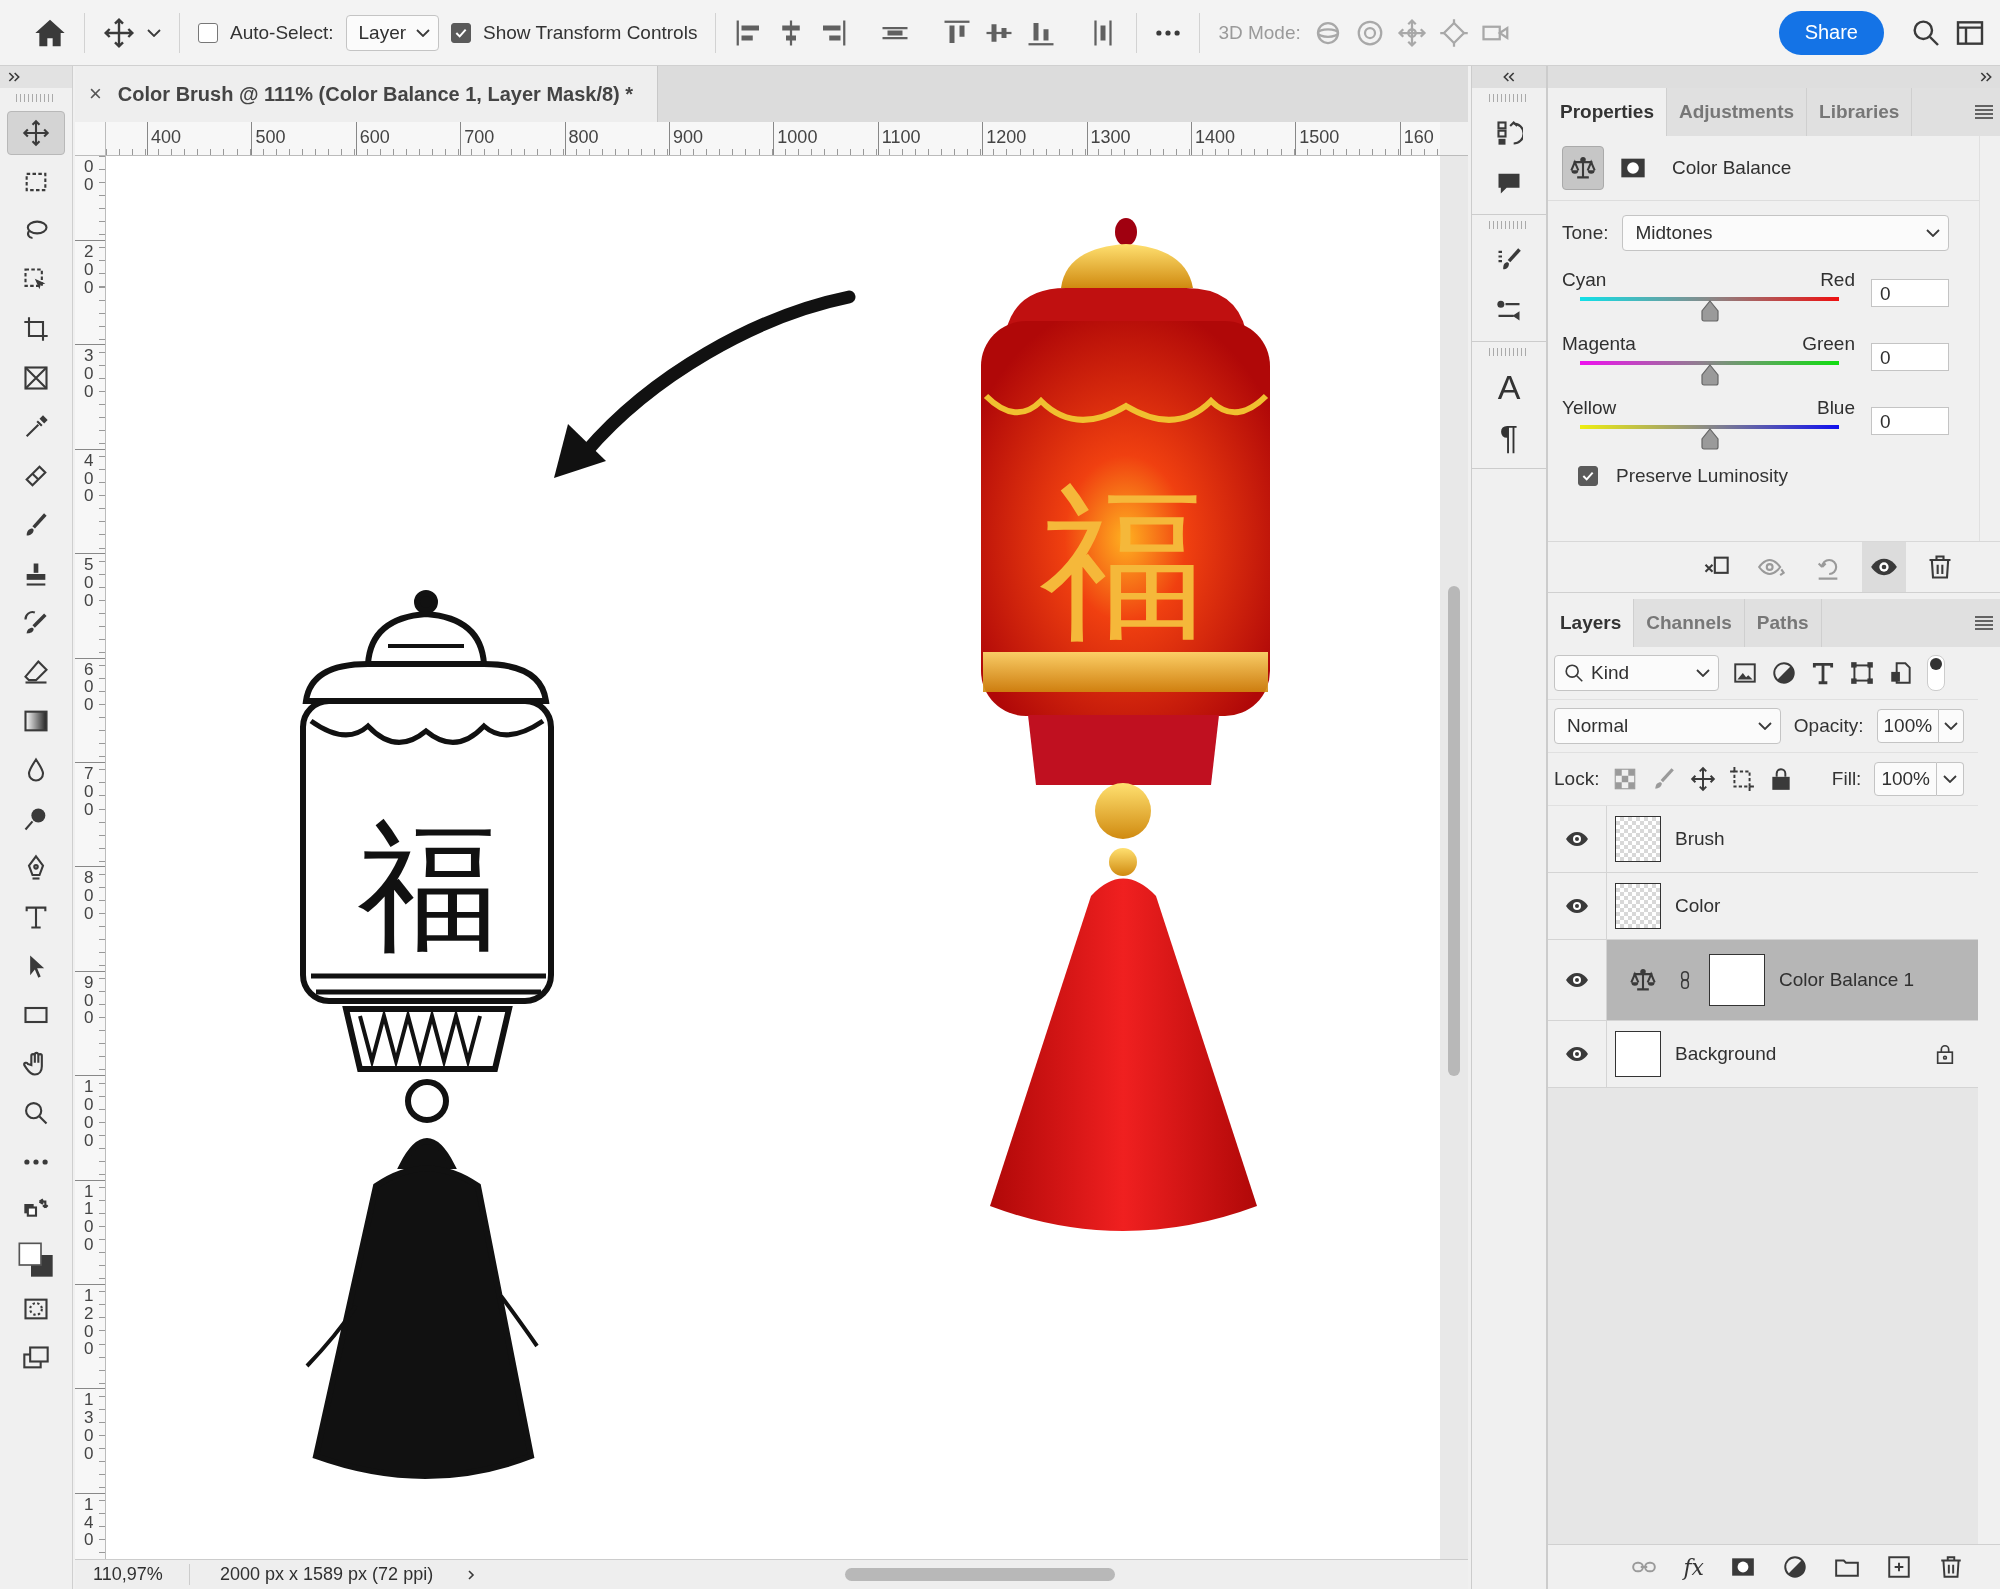 The width and height of the screenshot is (2000, 1589). What do you see at coordinates (1693, 1567) in the screenshot?
I see `layer-style-button: fx` at bounding box center [1693, 1567].